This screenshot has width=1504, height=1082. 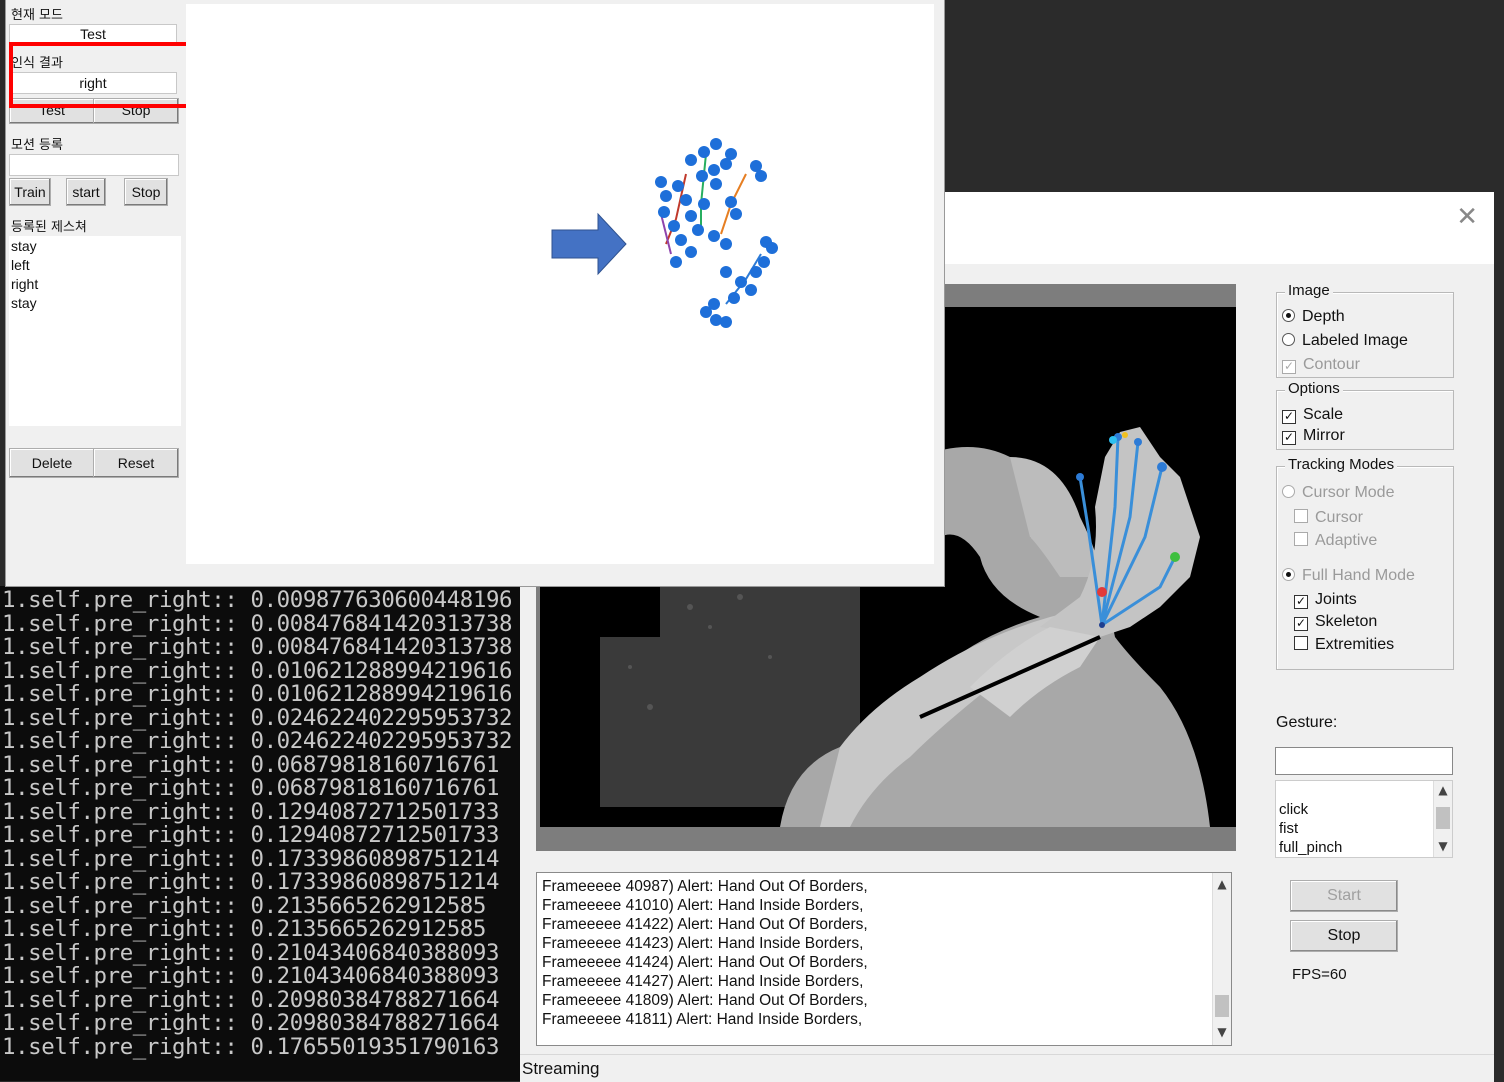 I want to click on labeled-image-radio: Labeled Image, so click(x=1345, y=341).